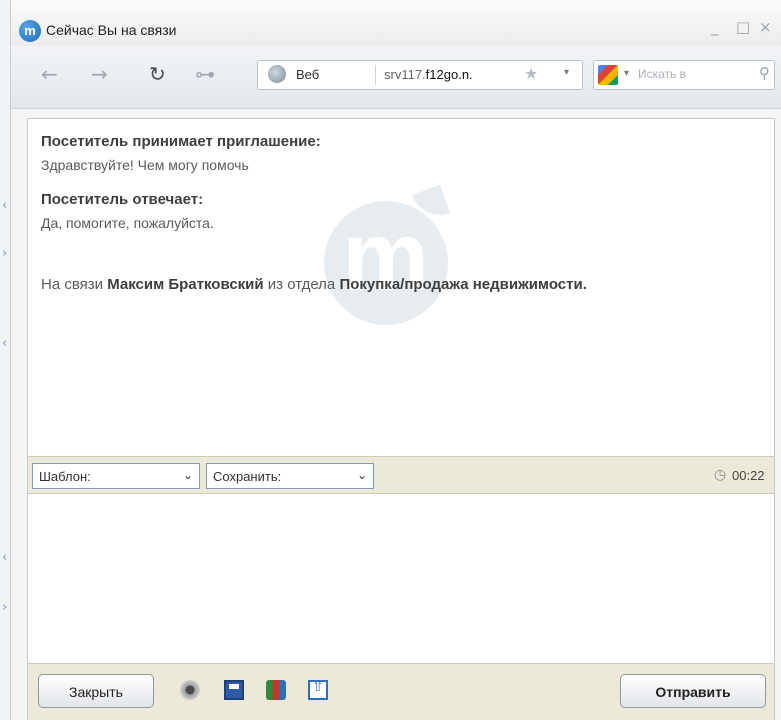 The image size is (781, 720). What do you see at coordinates (743, 27) in the screenshot?
I see `maximize-icon: □` at bounding box center [743, 27].